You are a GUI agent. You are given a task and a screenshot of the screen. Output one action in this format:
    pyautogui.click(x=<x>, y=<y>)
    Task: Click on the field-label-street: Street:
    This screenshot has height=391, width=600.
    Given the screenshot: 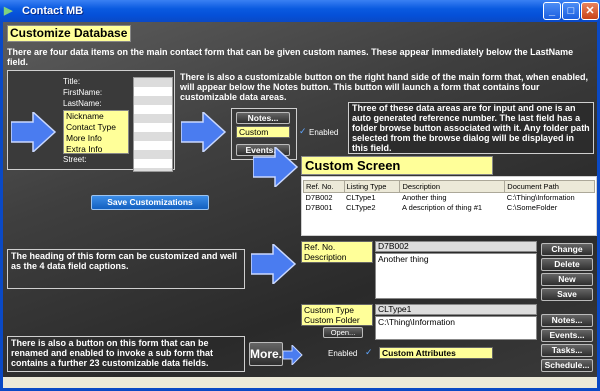 What is the action you would take?
    pyautogui.click(x=75, y=159)
    